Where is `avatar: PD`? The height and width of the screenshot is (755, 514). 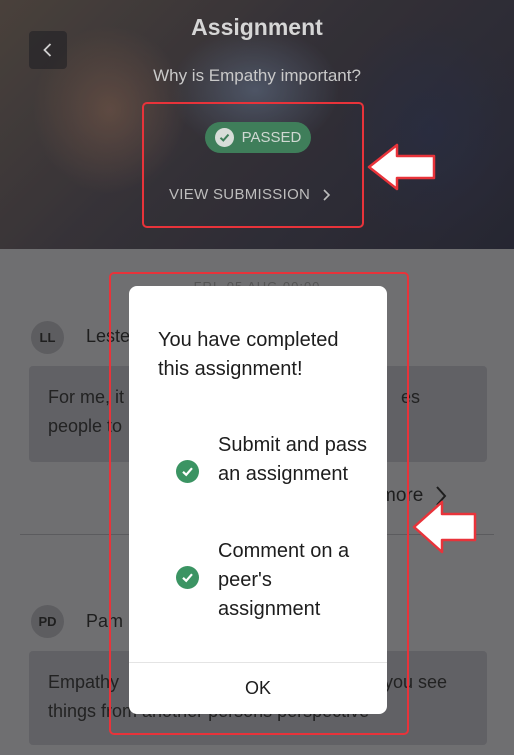 avatar: PD is located at coordinates (47, 621).